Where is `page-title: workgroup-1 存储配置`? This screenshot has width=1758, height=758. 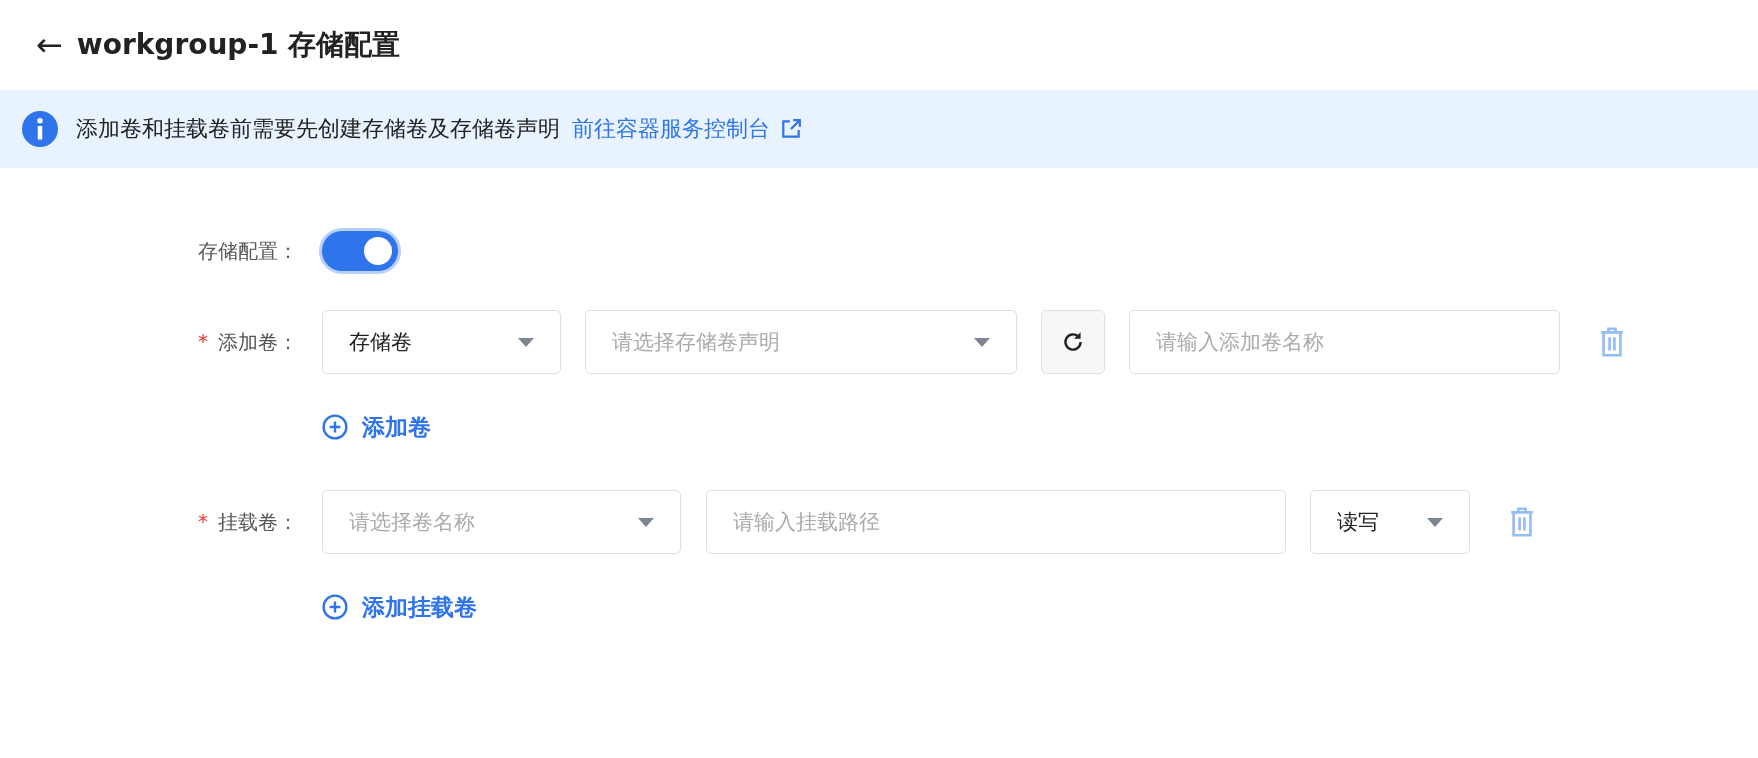 page-title: workgroup-1 存储配置 is located at coordinates (238, 45).